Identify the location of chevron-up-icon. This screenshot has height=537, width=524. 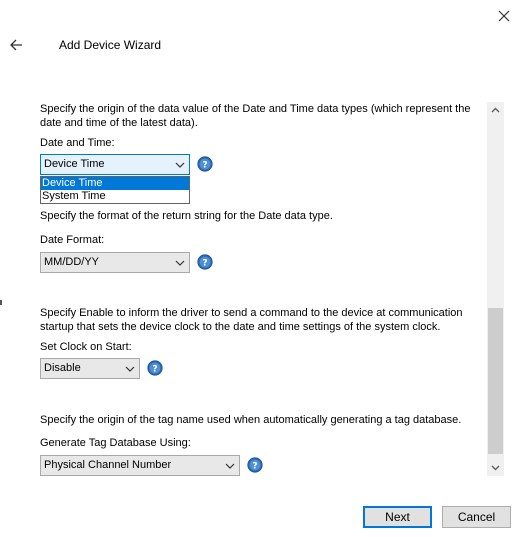
(495, 110).